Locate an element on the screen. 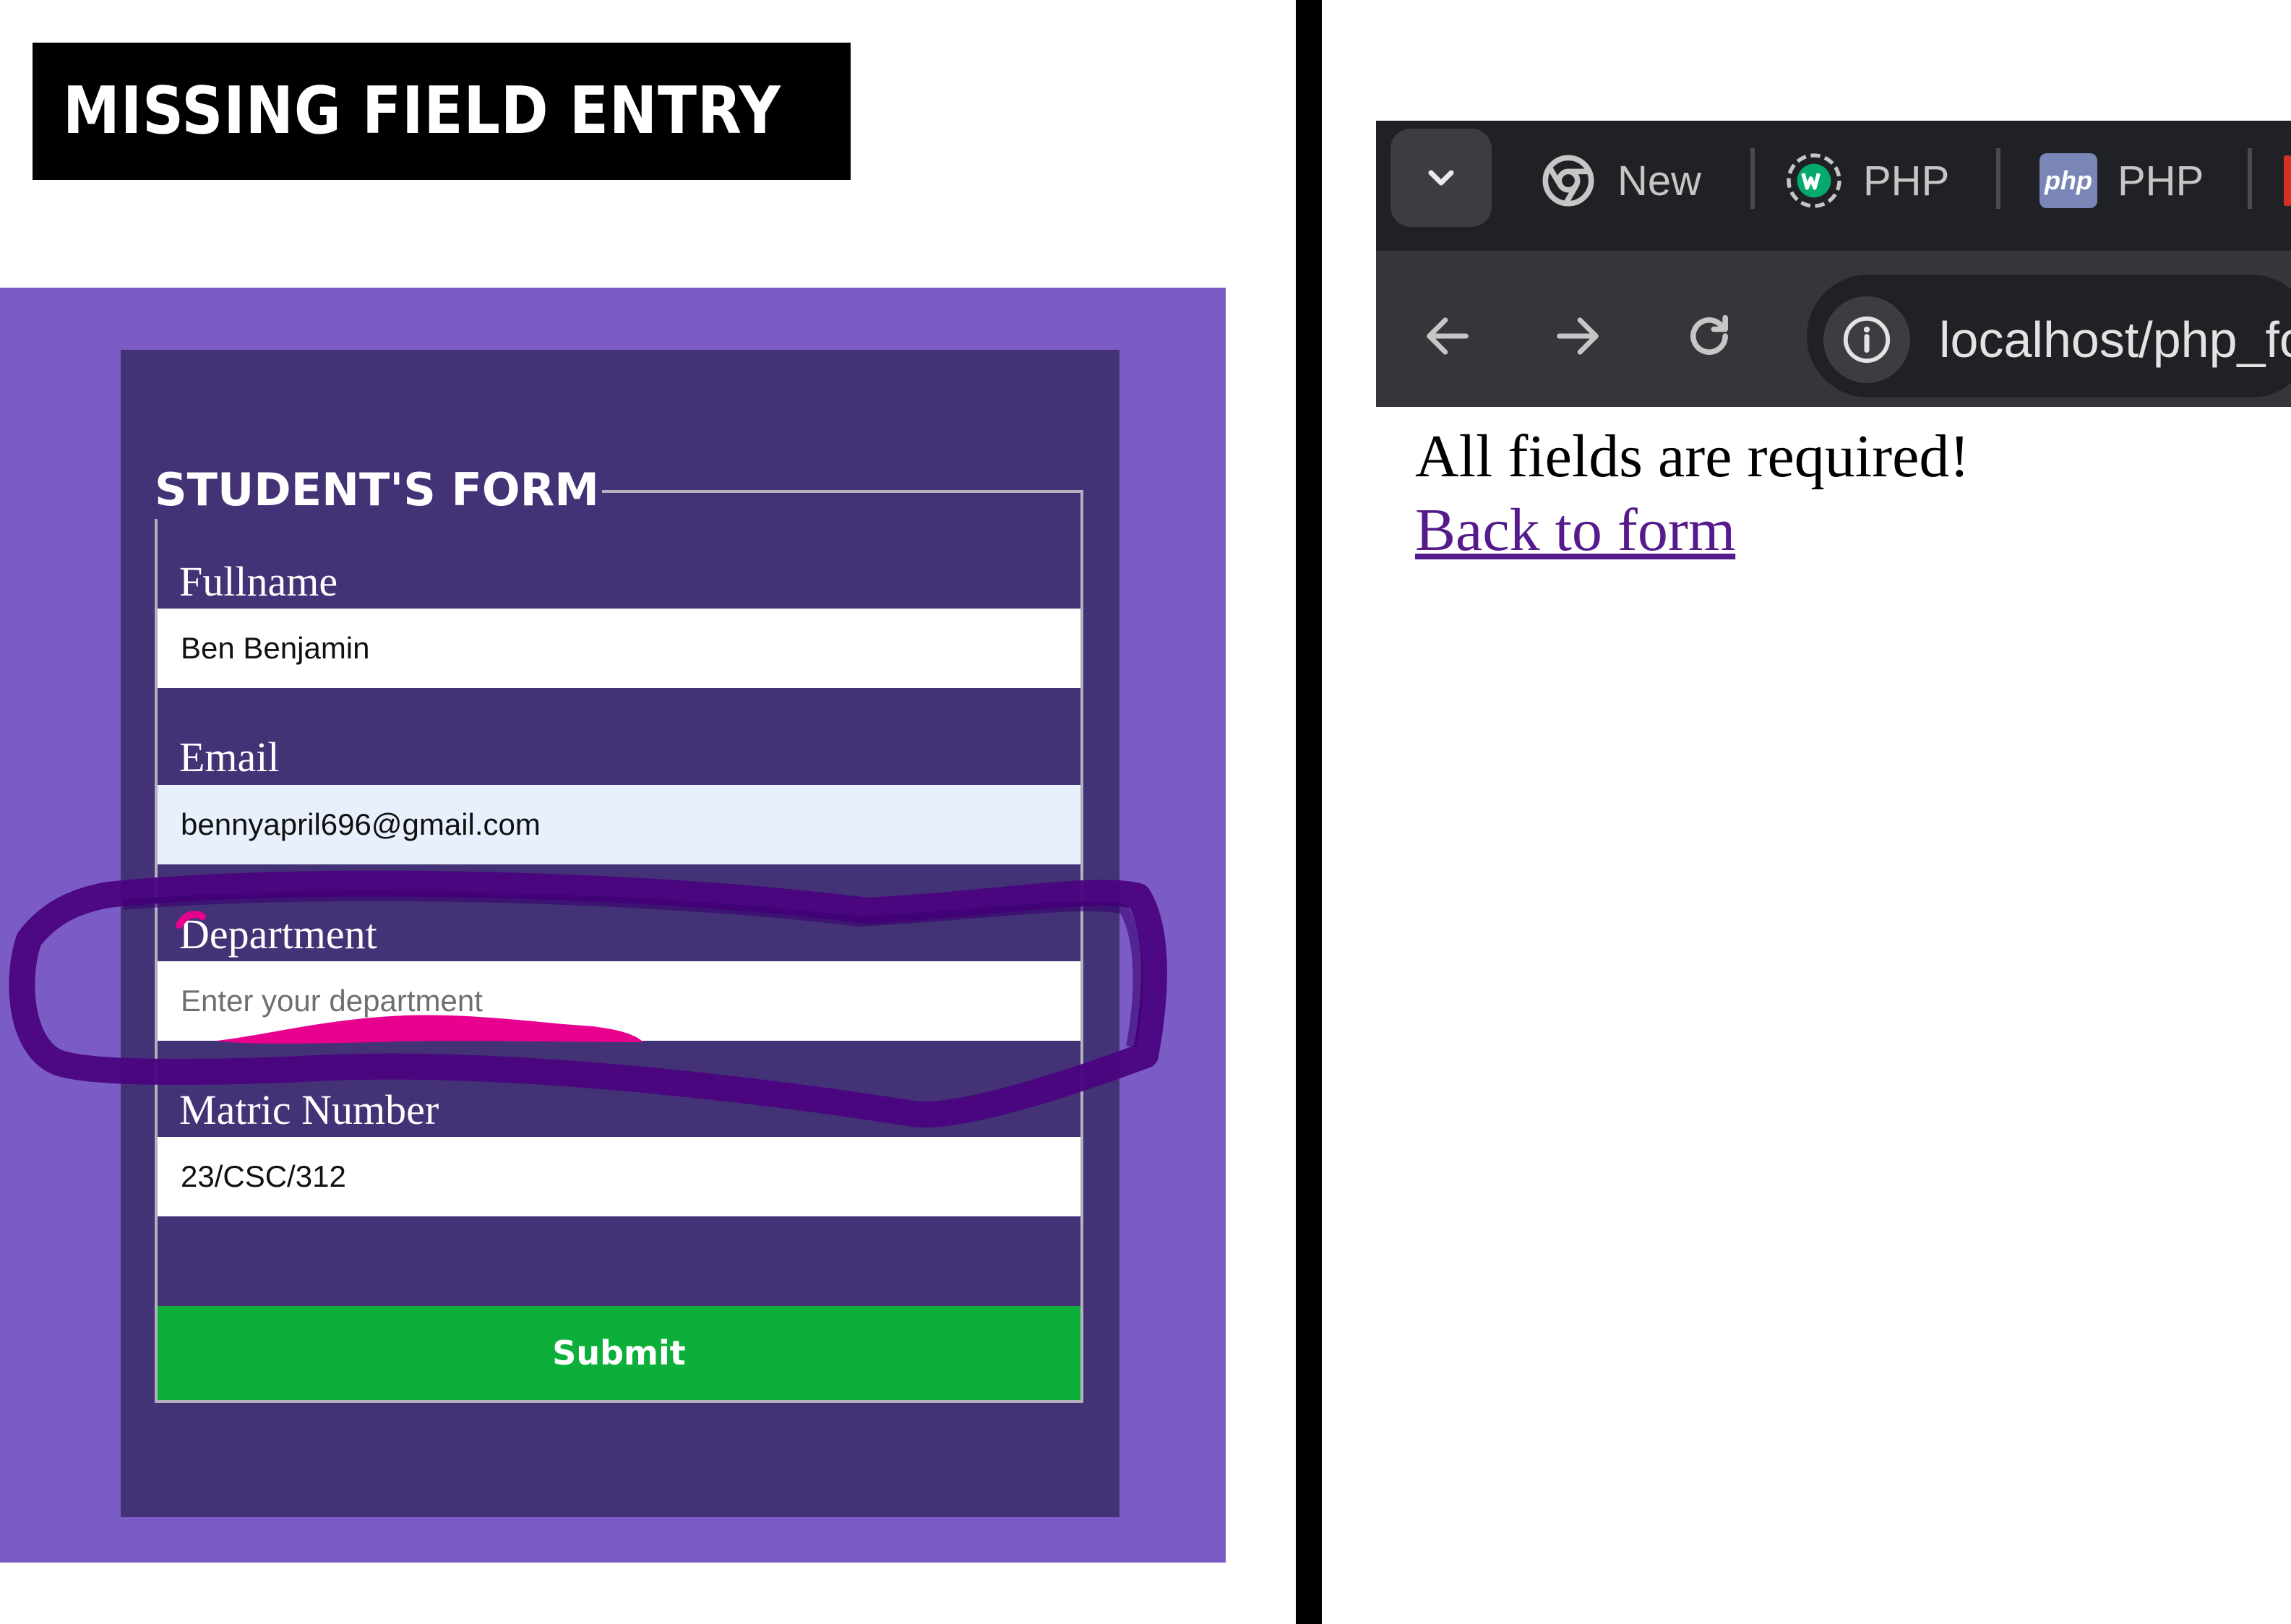 This screenshot has width=2291, height=1624. title-banner: MISSING FIELD ENTRY is located at coordinates (442, 111).